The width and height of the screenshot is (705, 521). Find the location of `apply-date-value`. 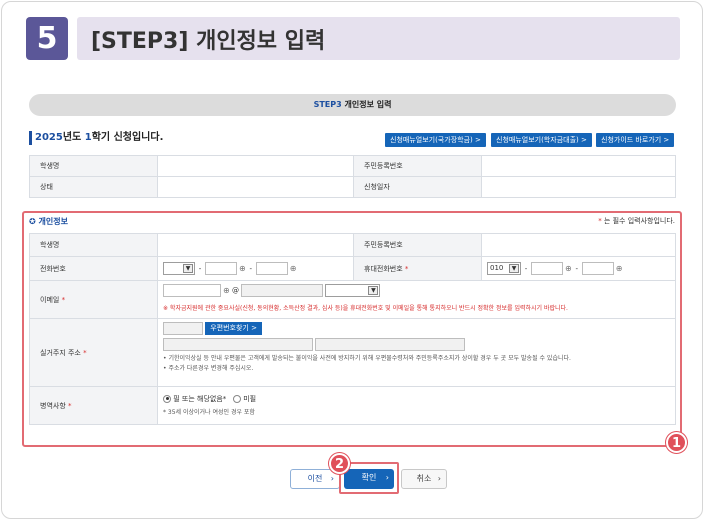

apply-date-value is located at coordinates (578, 187).